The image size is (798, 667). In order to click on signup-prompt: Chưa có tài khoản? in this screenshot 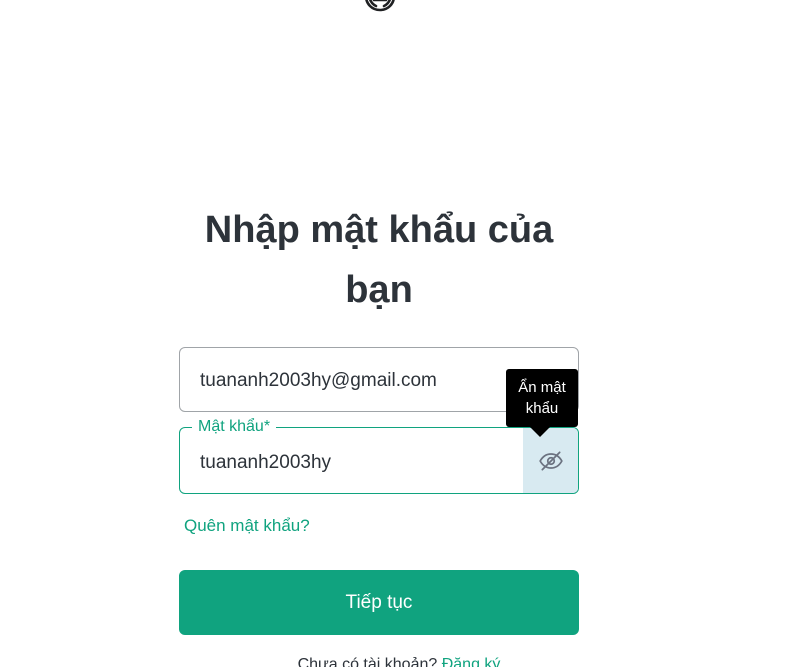, I will do `click(367, 661)`.